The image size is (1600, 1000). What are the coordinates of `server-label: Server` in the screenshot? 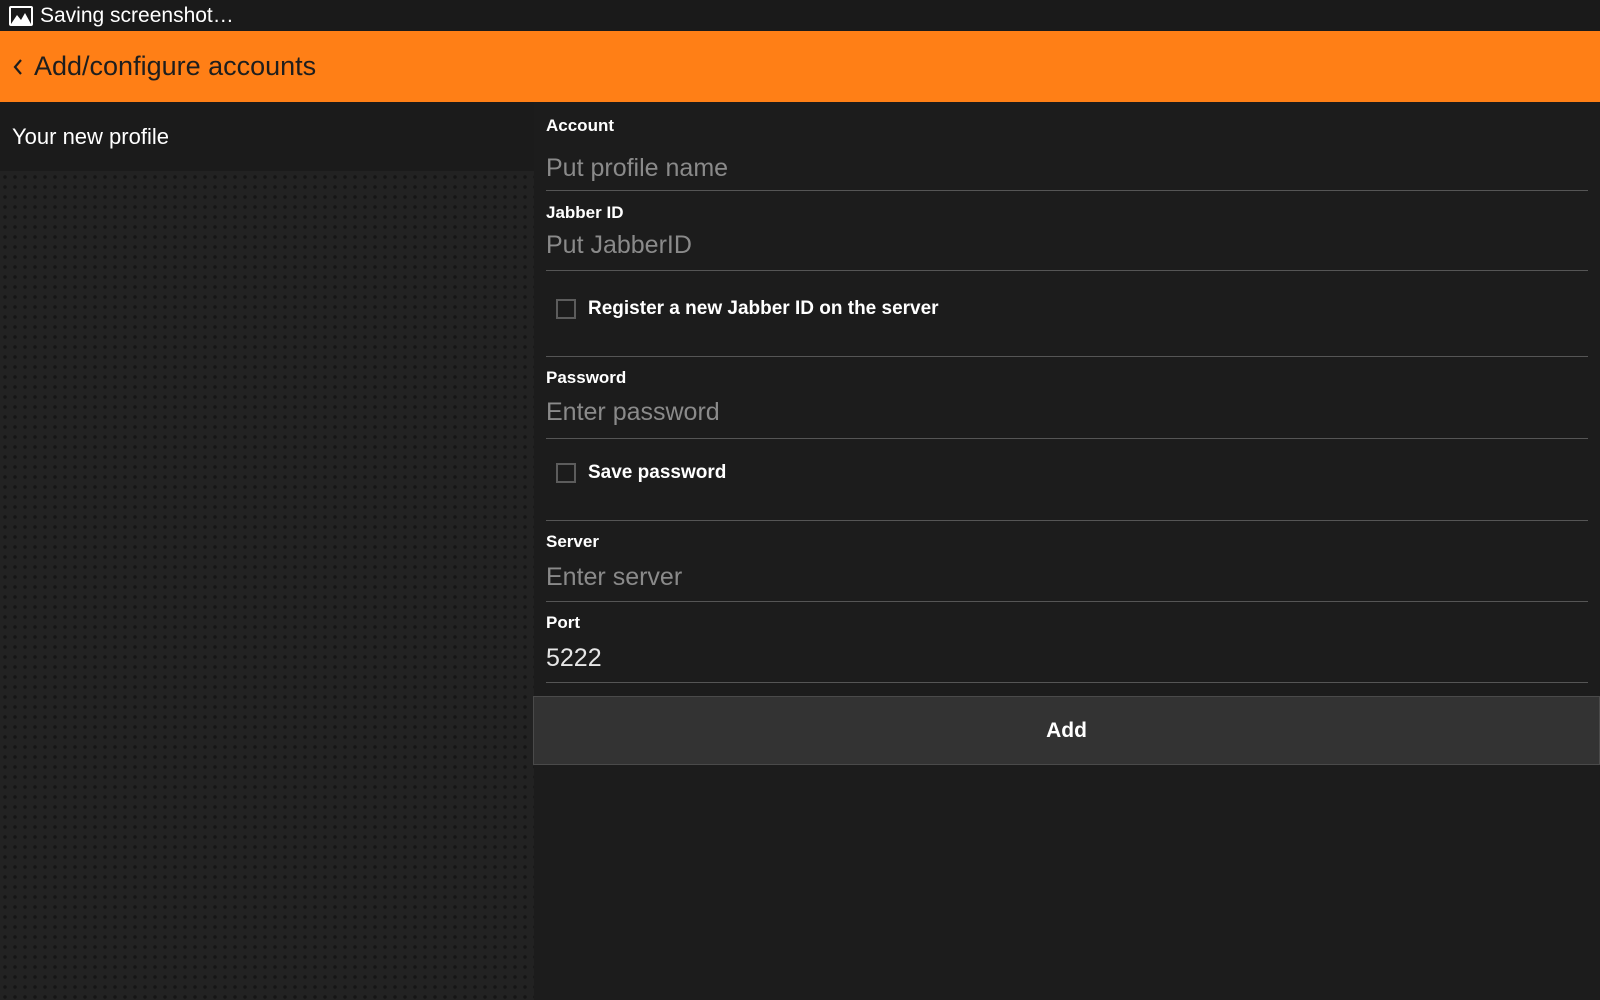 It's located at (572, 541).